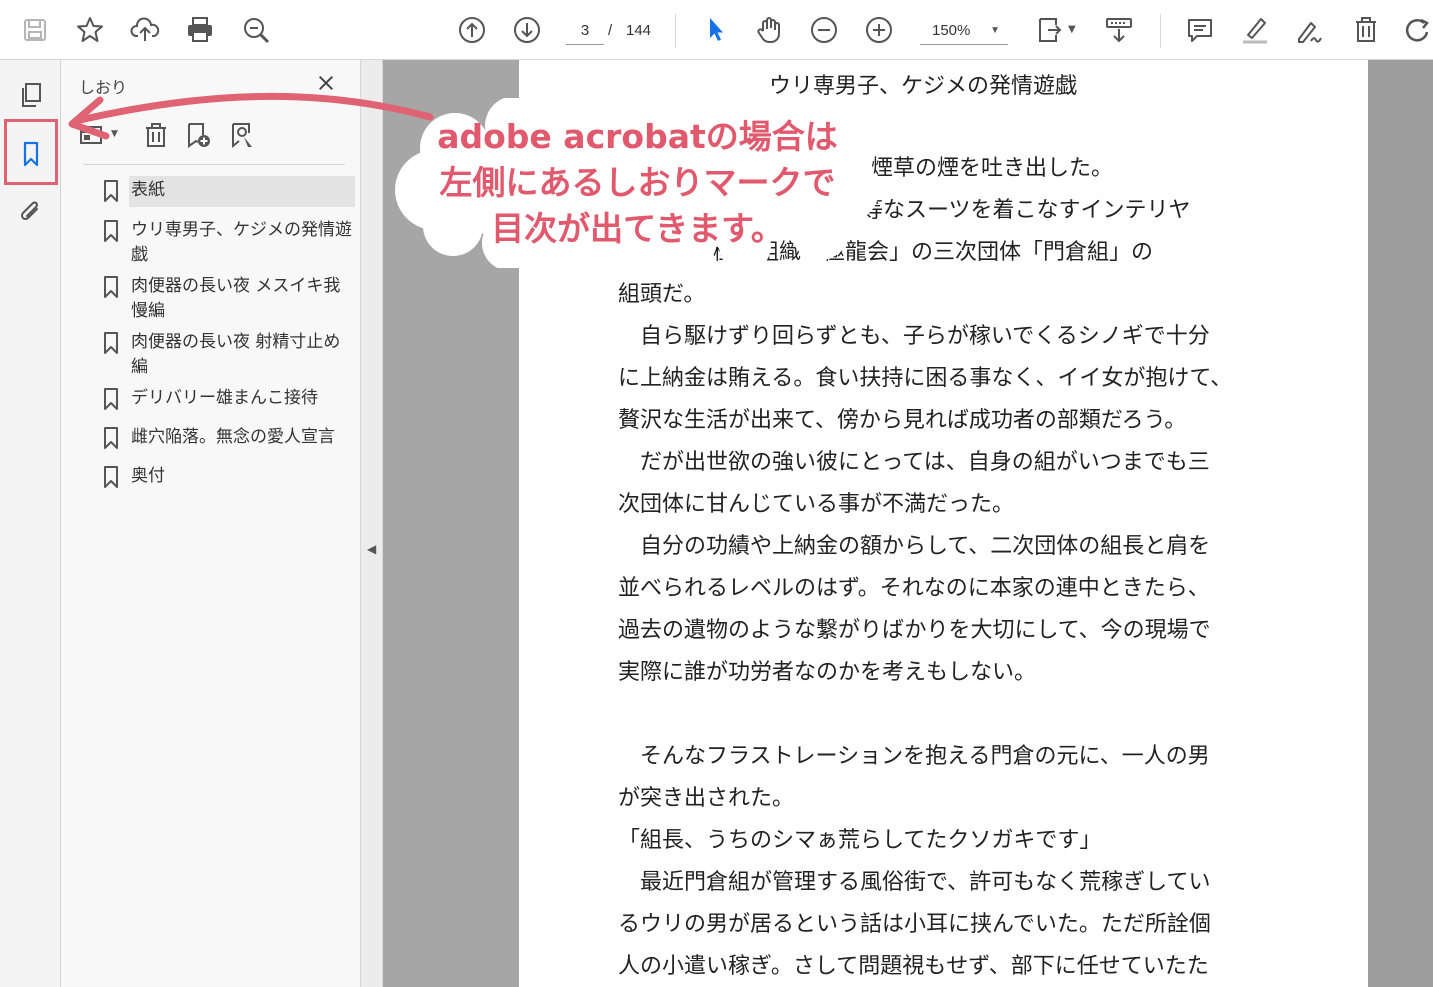  I want to click on bookmark-item: 雌穴陥落。無念の愛人宣言, so click(224, 438).